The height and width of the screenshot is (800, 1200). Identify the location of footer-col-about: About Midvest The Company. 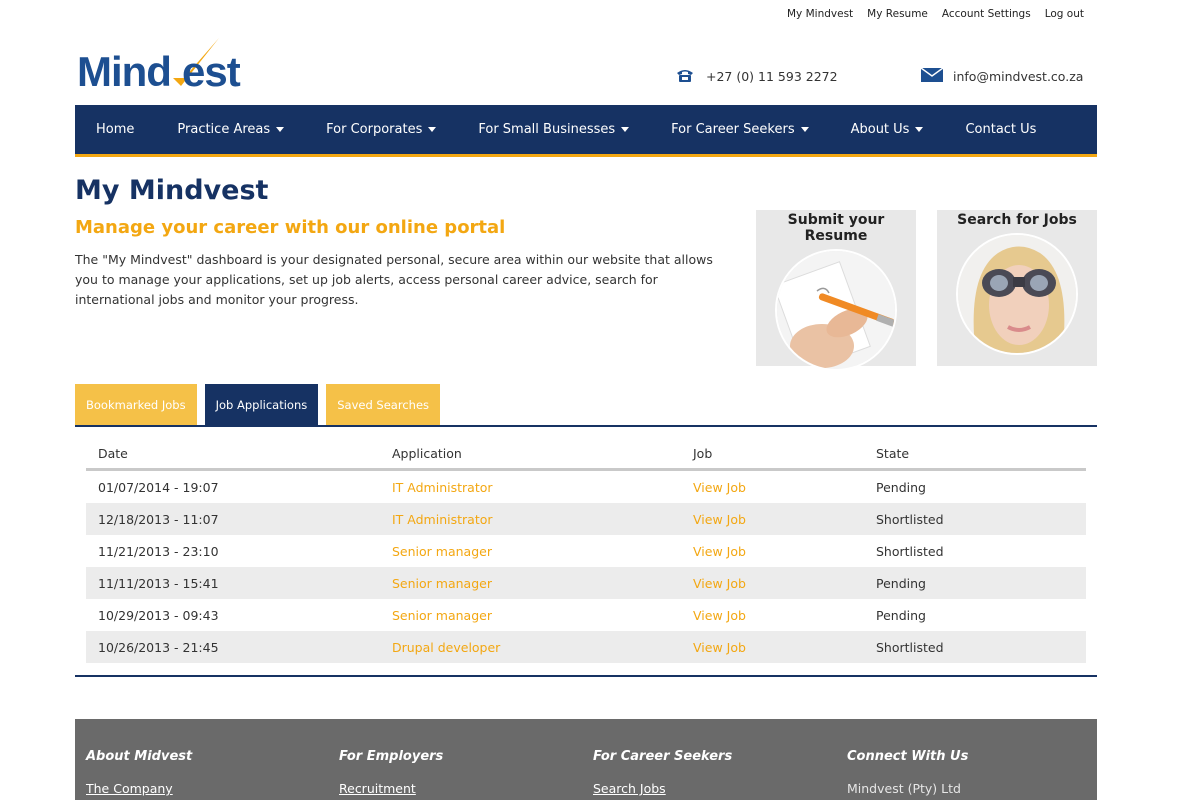
(139, 772).